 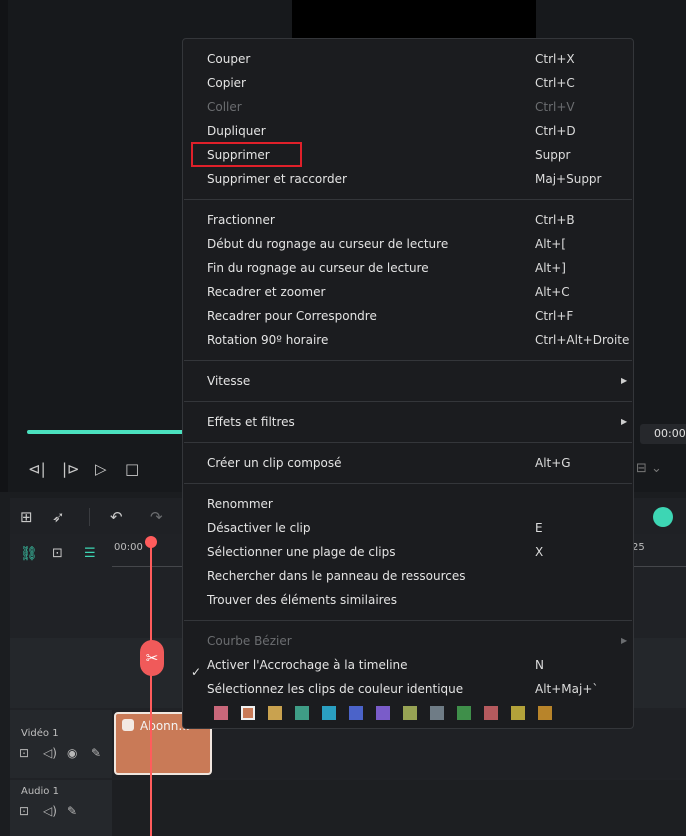 What do you see at coordinates (90, 554) in the screenshot?
I see `track-manager-icon: ☰` at bounding box center [90, 554].